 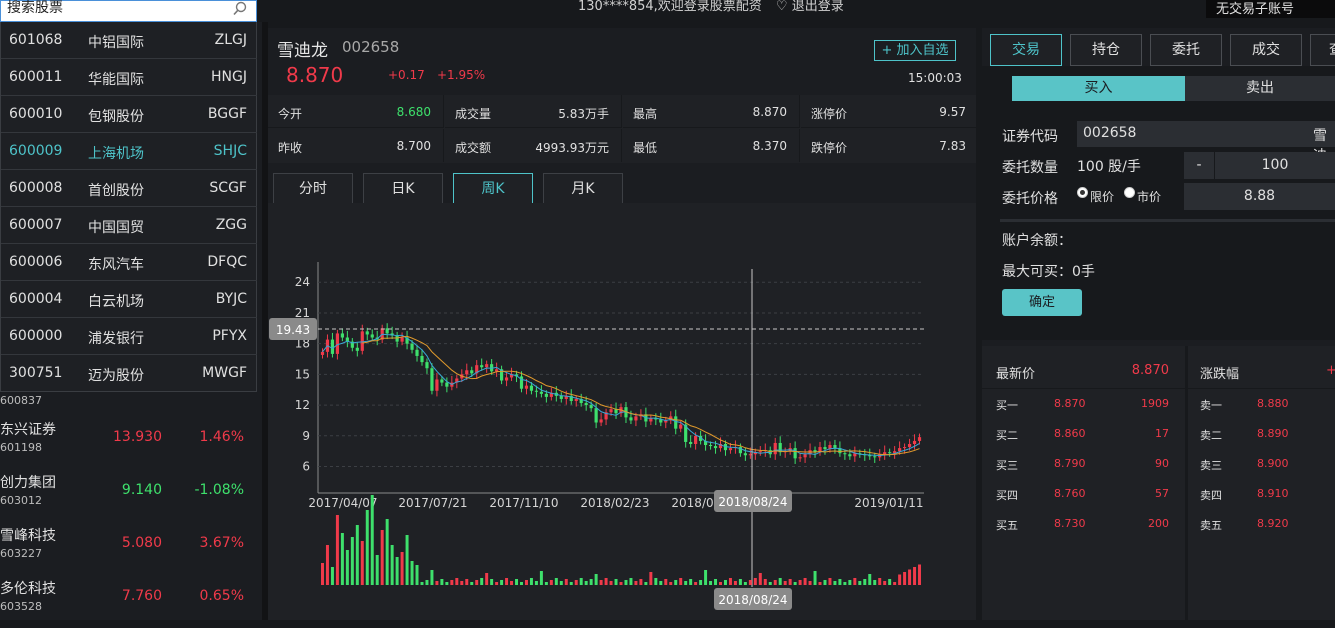 I want to click on book-row: 买三 8.790 90 卖三 8.900, so click(x=1158, y=466).